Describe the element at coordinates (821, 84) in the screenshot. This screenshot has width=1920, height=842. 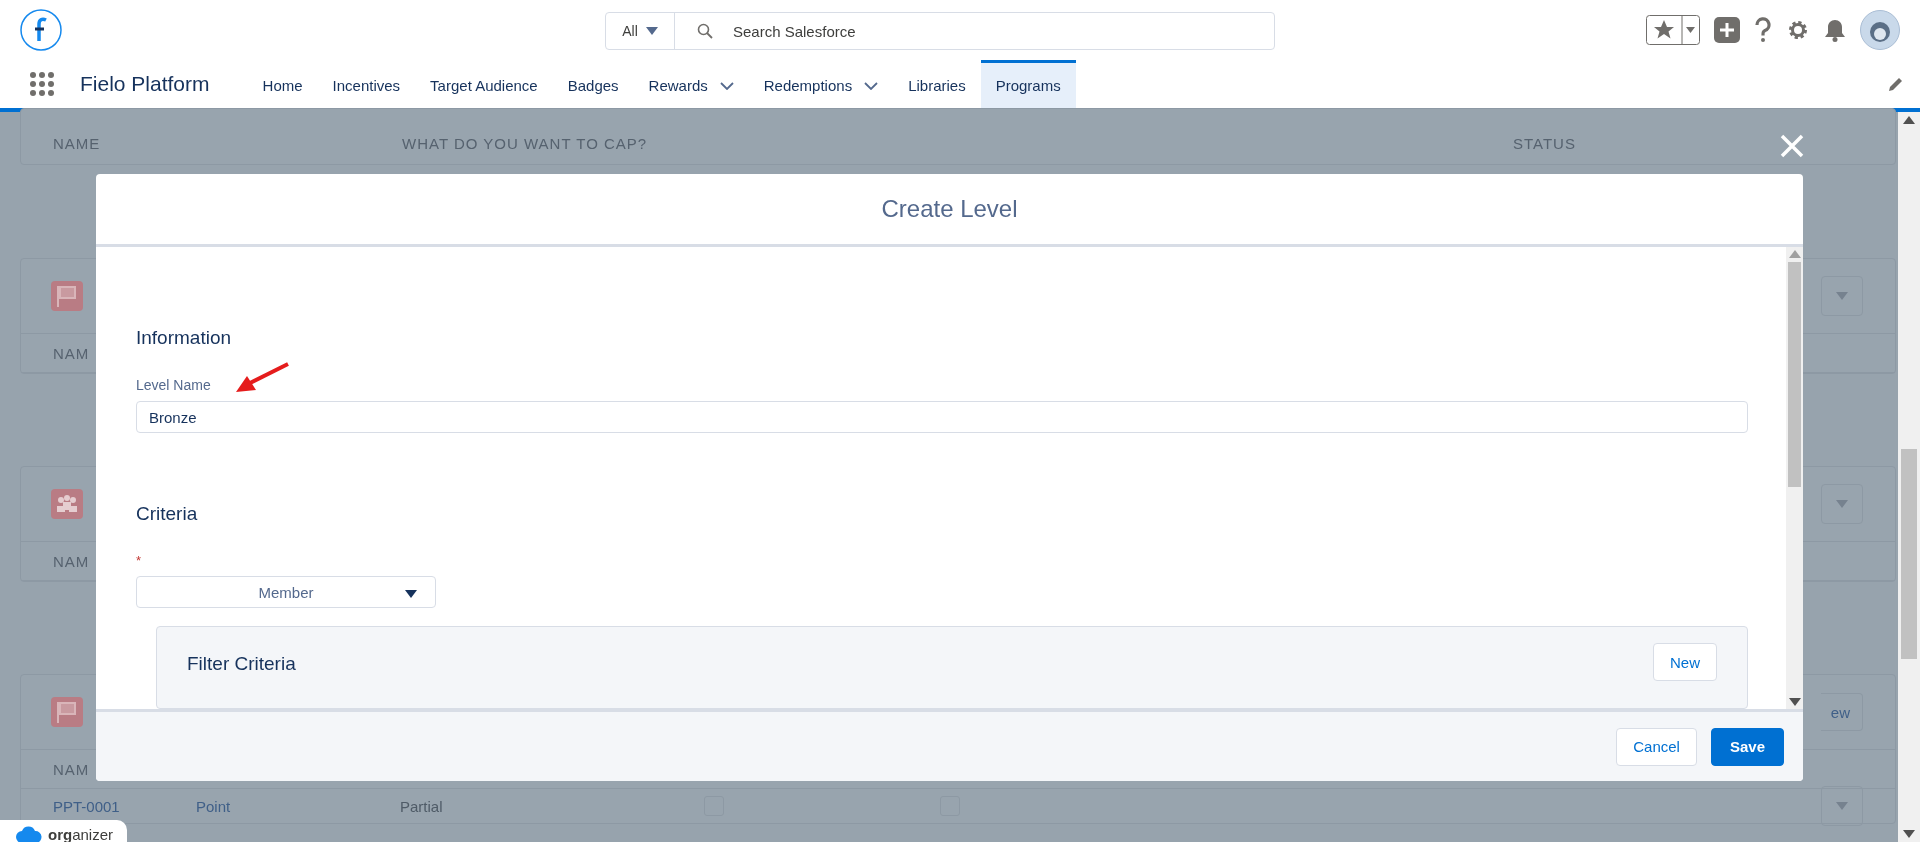
I see `nav-tab: Redemptions` at that location.